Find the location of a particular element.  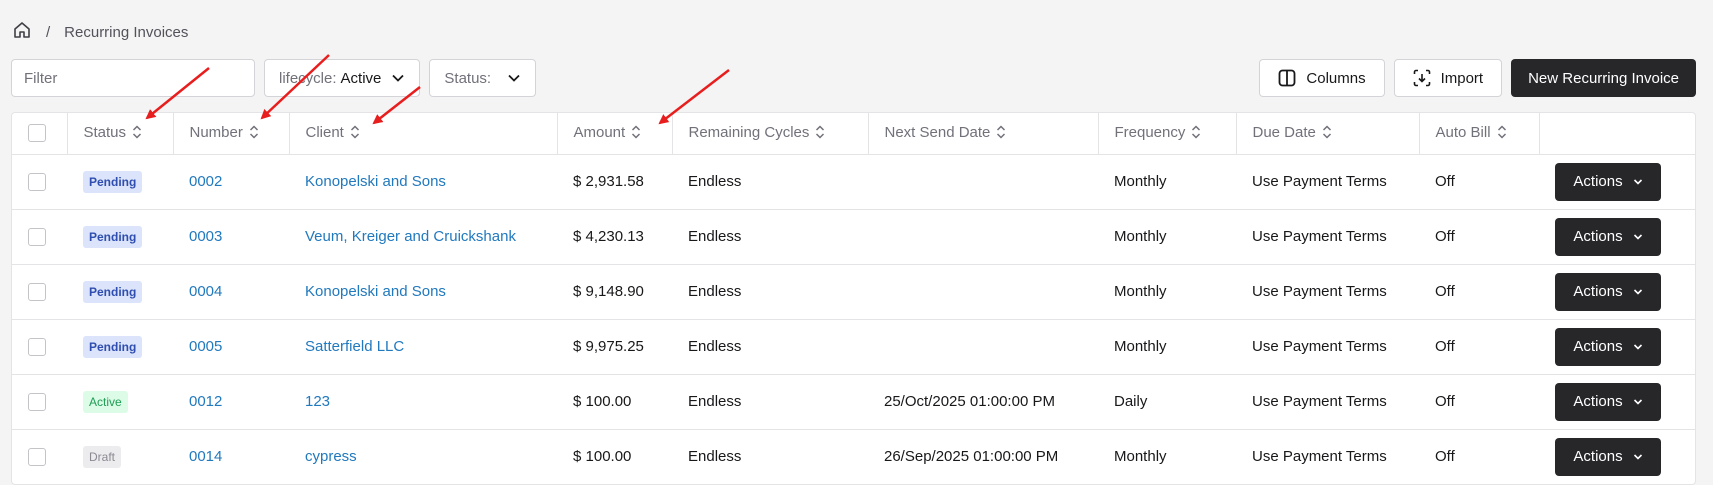

import-button: Import is located at coordinates (1448, 78).